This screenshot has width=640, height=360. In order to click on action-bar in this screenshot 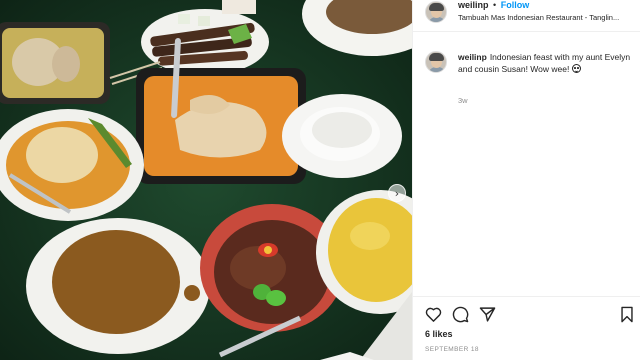, I will do `click(530, 314)`.